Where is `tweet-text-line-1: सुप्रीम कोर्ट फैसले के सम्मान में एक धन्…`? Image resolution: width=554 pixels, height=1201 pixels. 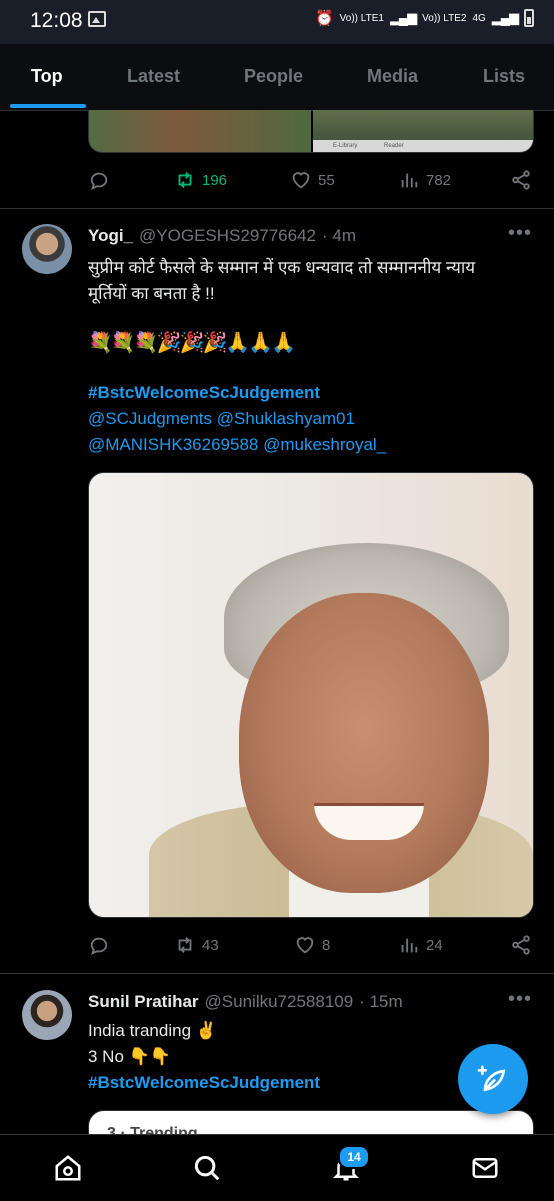
tweet-text-line-1: सुप्रीम कोर्ट फैसले के सम्मान में एक धन्… is located at coordinates (282, 267).